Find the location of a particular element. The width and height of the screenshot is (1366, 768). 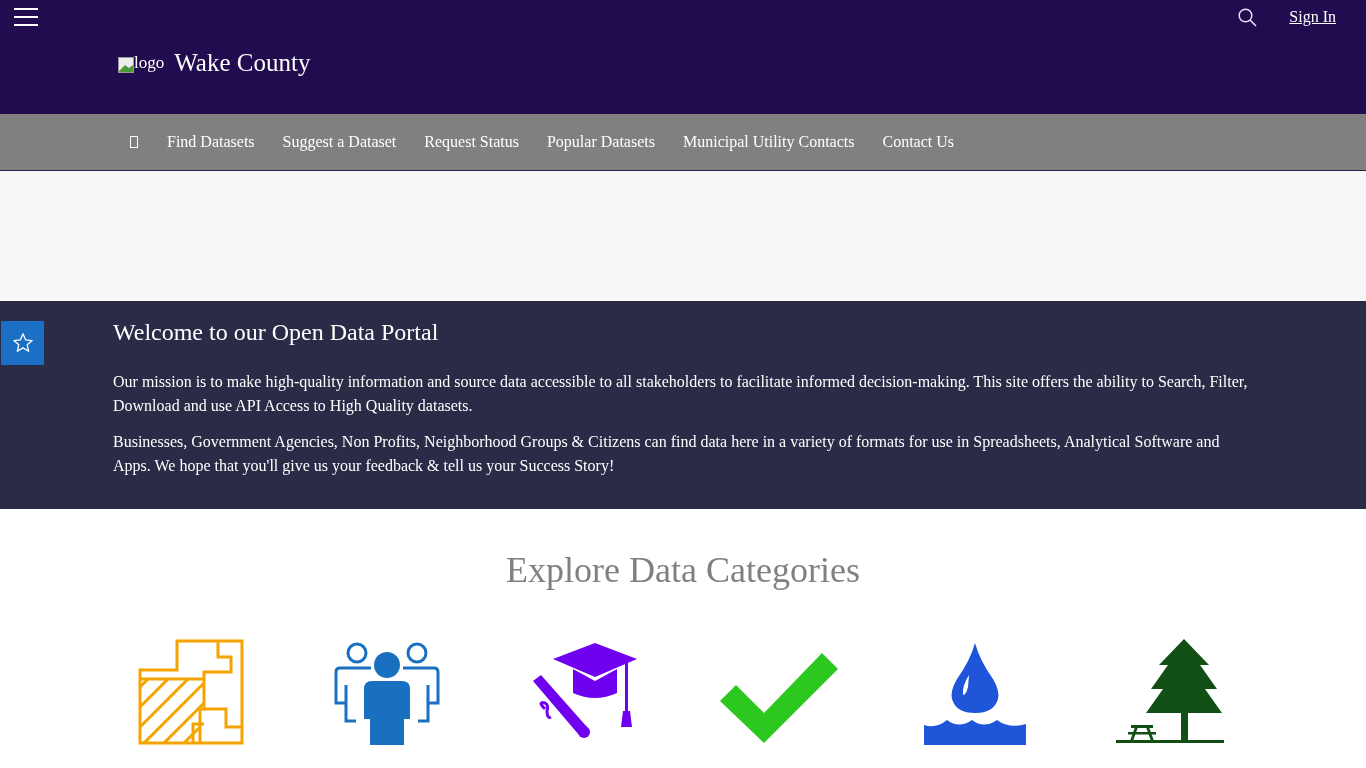

nav-link: Suggest a Dataset is located at coordinates (339, 142).